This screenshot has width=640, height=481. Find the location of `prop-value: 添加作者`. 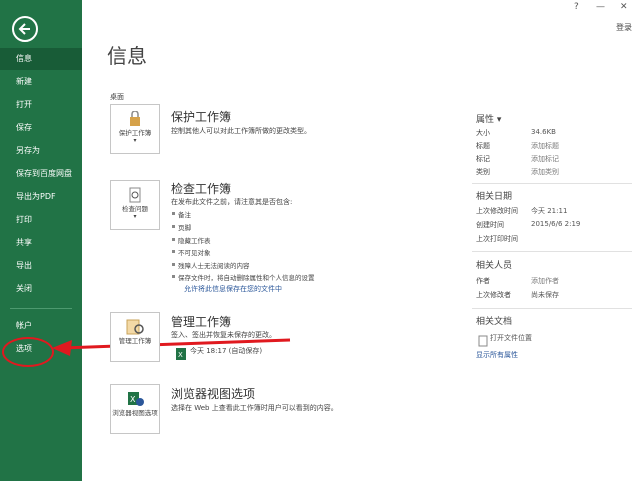

prop-value: 添加作者 is located at coordinates (545, 281).